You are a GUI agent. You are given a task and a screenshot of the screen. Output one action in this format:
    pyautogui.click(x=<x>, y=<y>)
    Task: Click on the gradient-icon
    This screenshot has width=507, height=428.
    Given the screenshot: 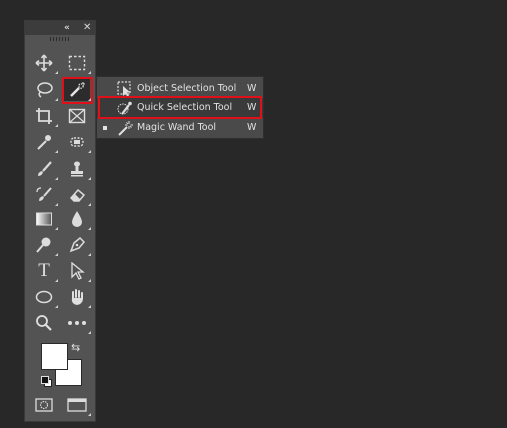 What is the action you would take?
    pyautogui.click(x=44, y=219)
    